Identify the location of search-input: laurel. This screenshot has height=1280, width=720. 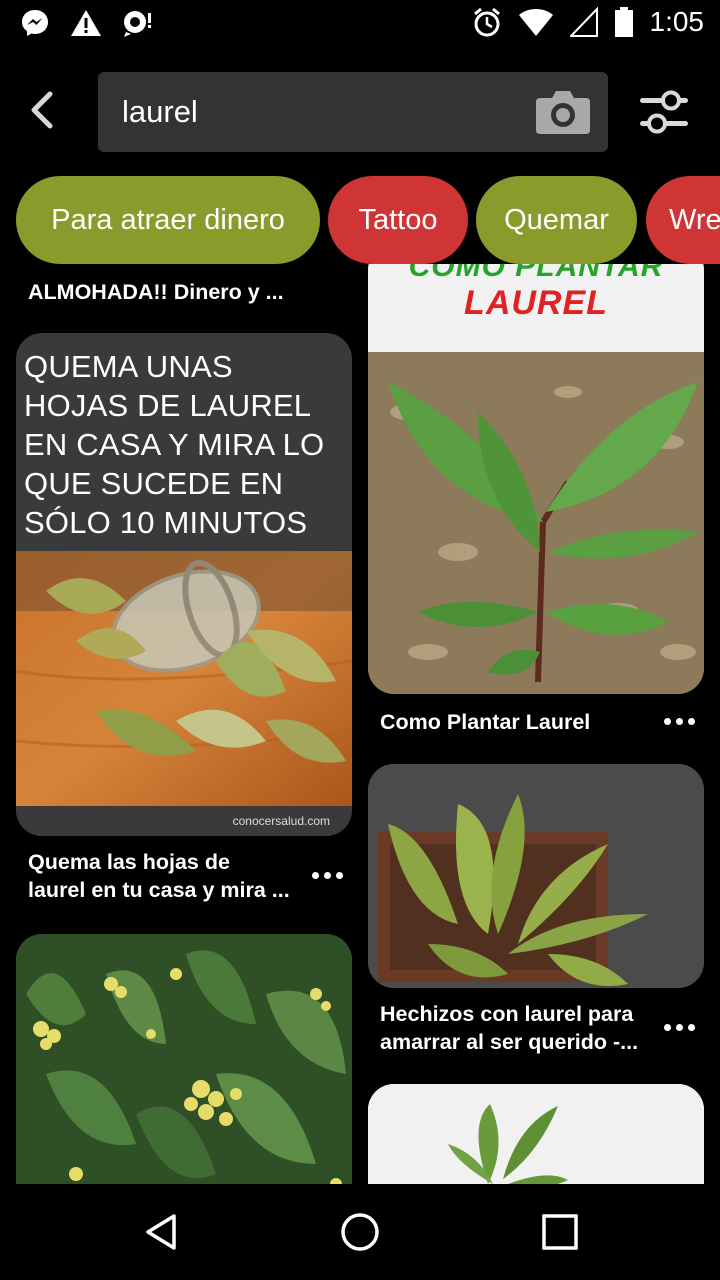
(353, 112).